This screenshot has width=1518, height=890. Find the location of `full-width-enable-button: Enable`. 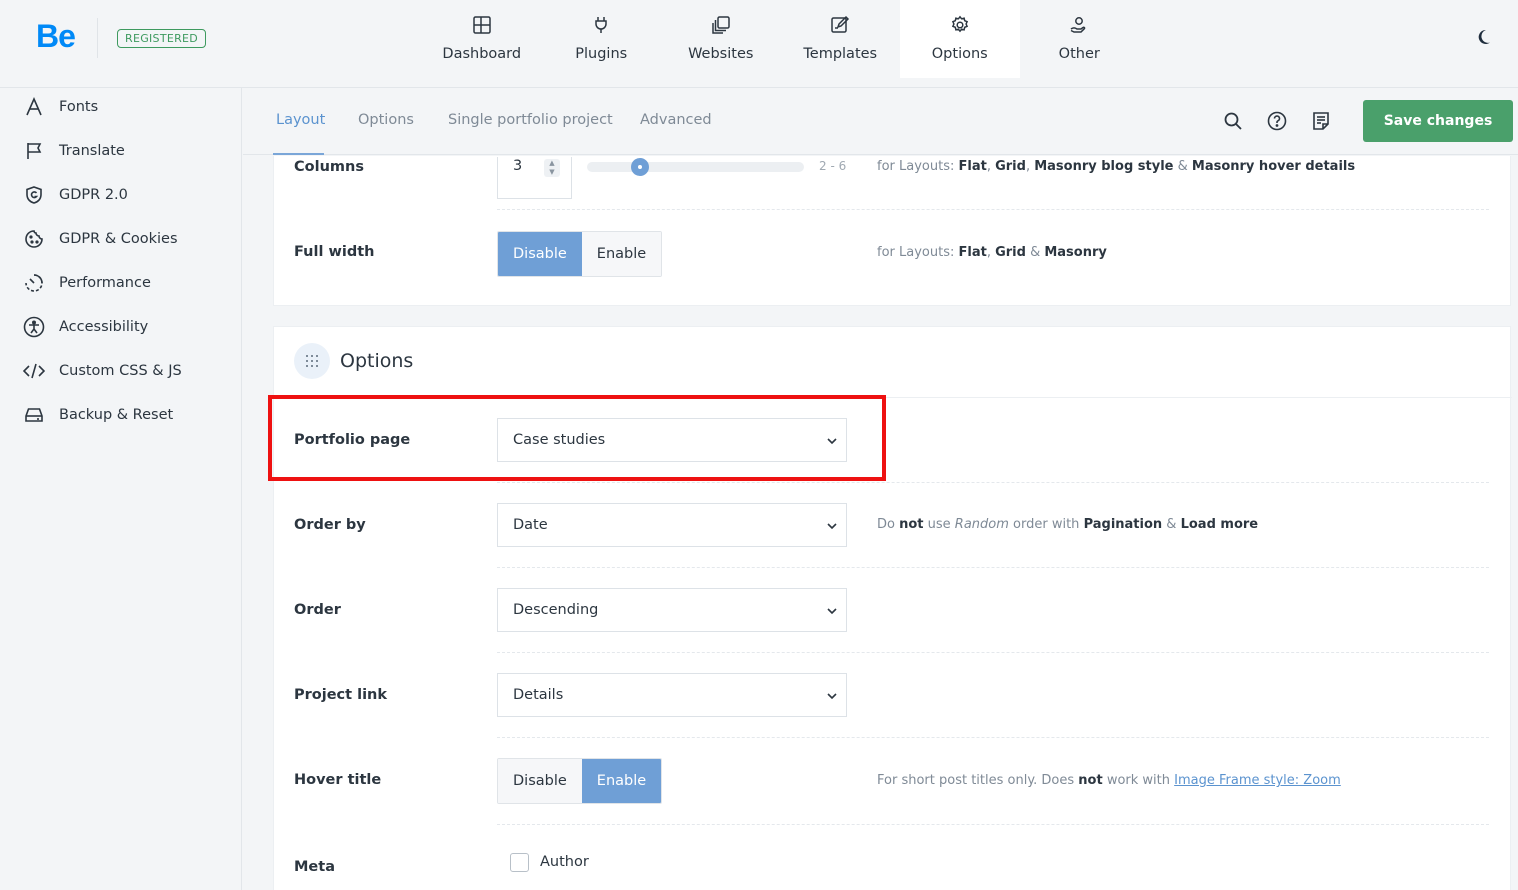

full-width-enable-button: Enable is located at coordinates (621, 254).